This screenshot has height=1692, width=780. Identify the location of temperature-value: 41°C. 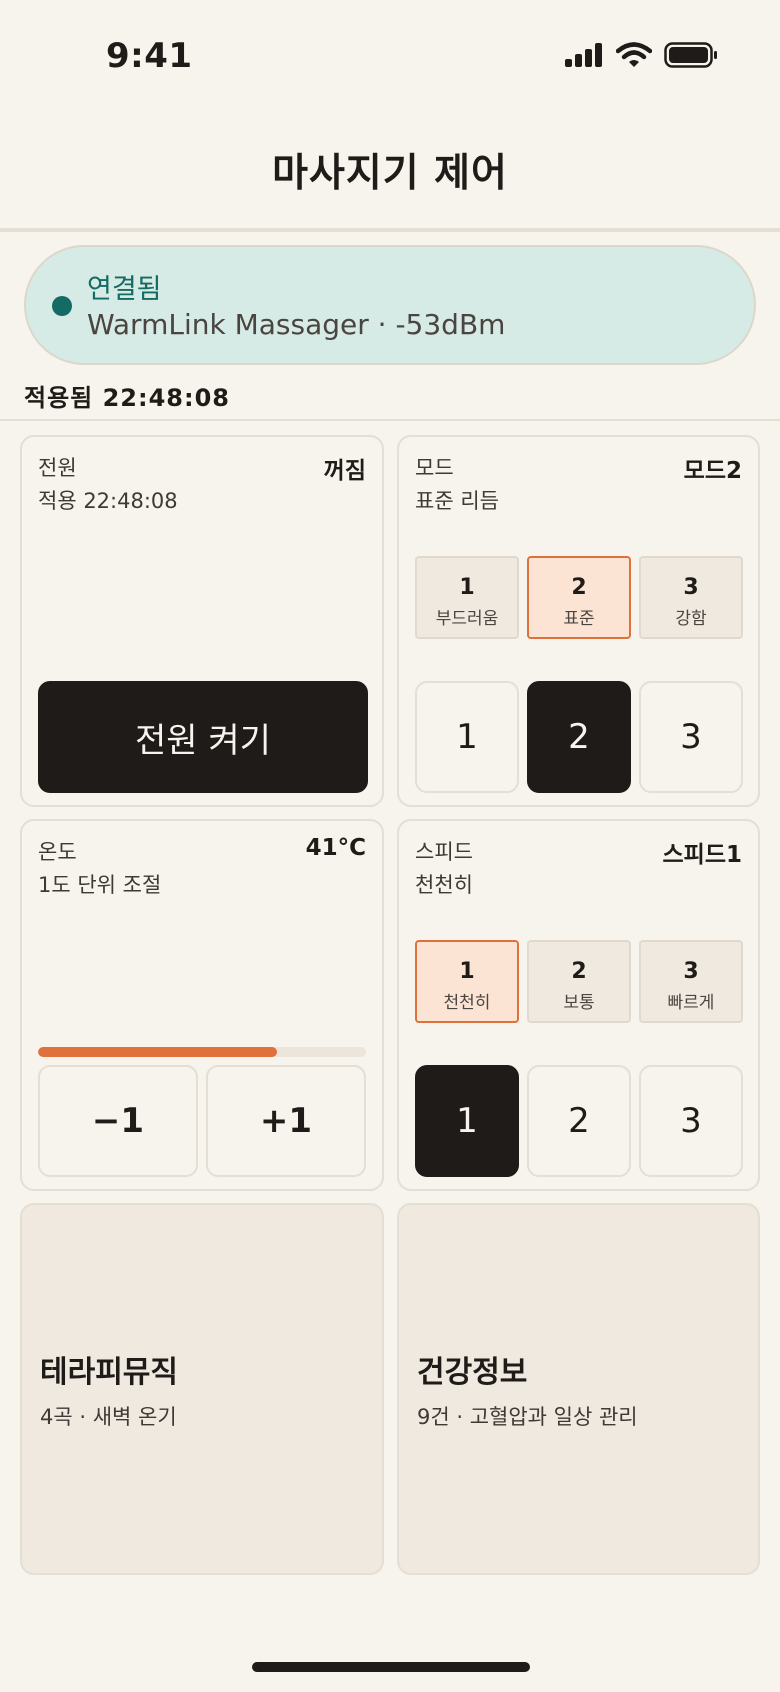
(335, 848).